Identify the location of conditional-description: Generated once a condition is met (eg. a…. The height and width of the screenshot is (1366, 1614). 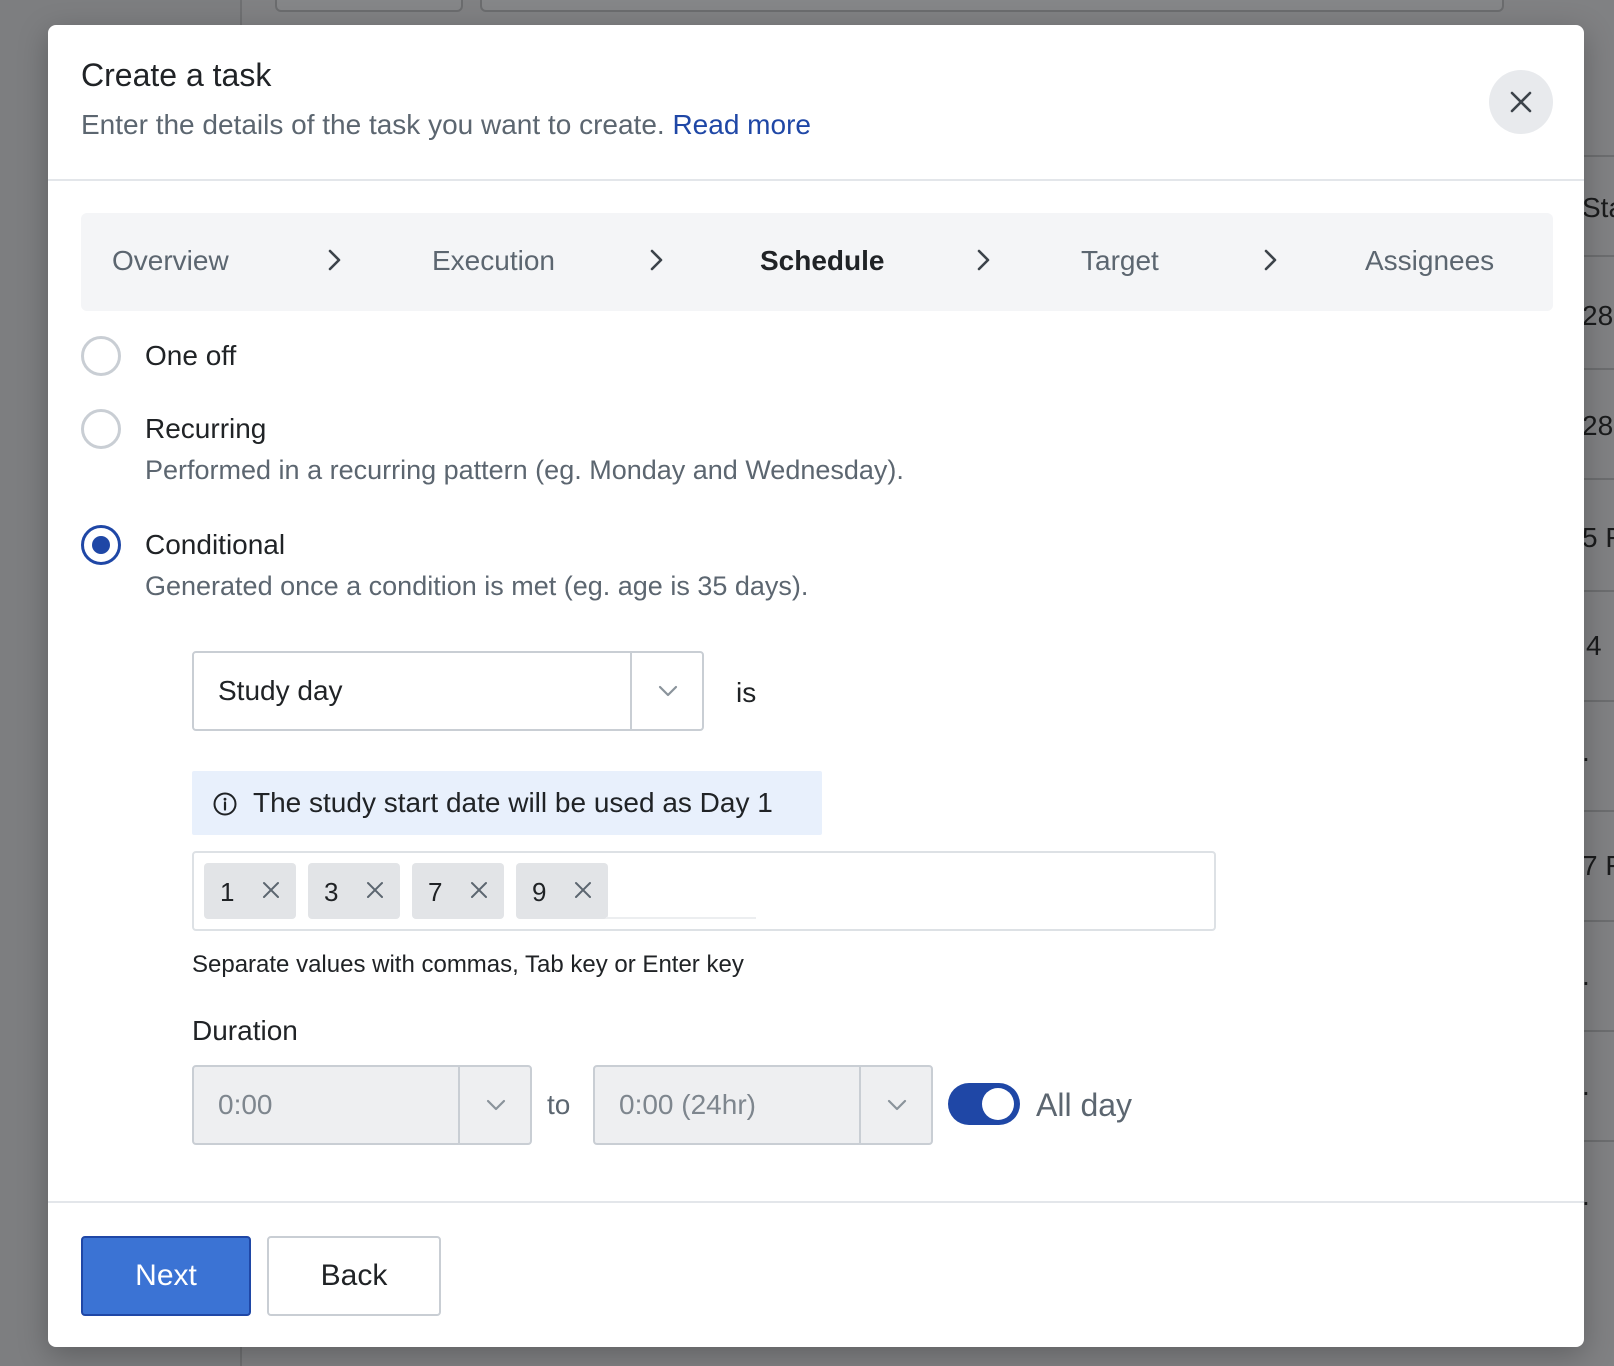
(477, 586).